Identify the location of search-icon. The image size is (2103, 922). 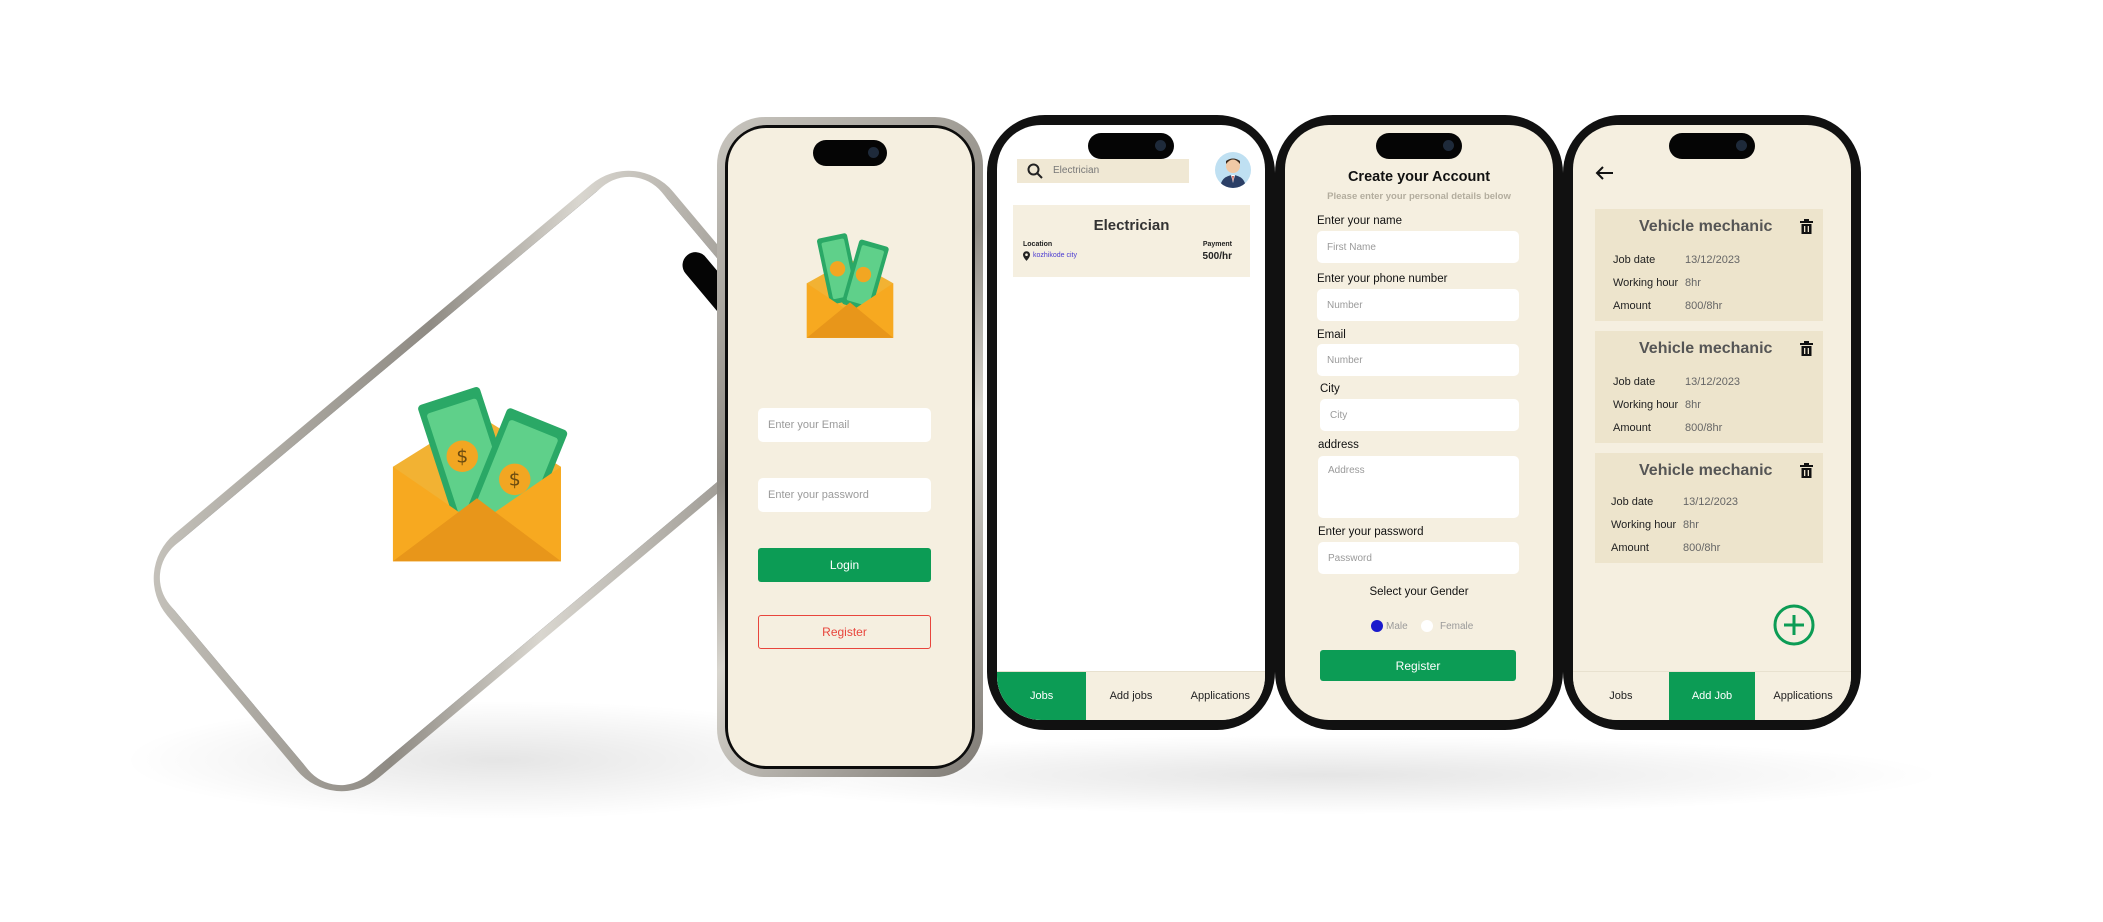
(1035, 171).